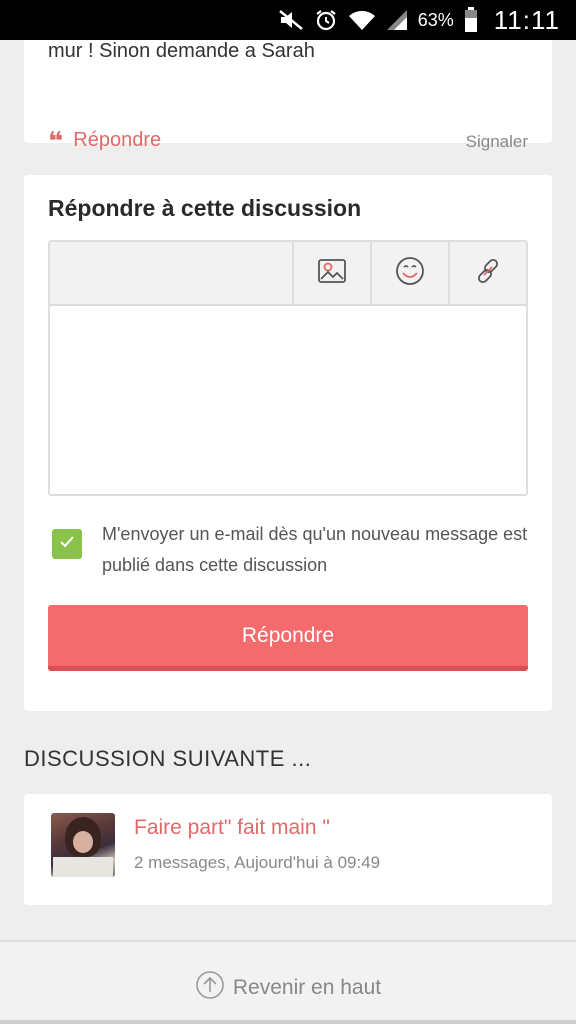 The image size is (576, 1024). Describe the element at coordinates (497, 142) in the screenshot. I see `report-link: Signaler` at that location.